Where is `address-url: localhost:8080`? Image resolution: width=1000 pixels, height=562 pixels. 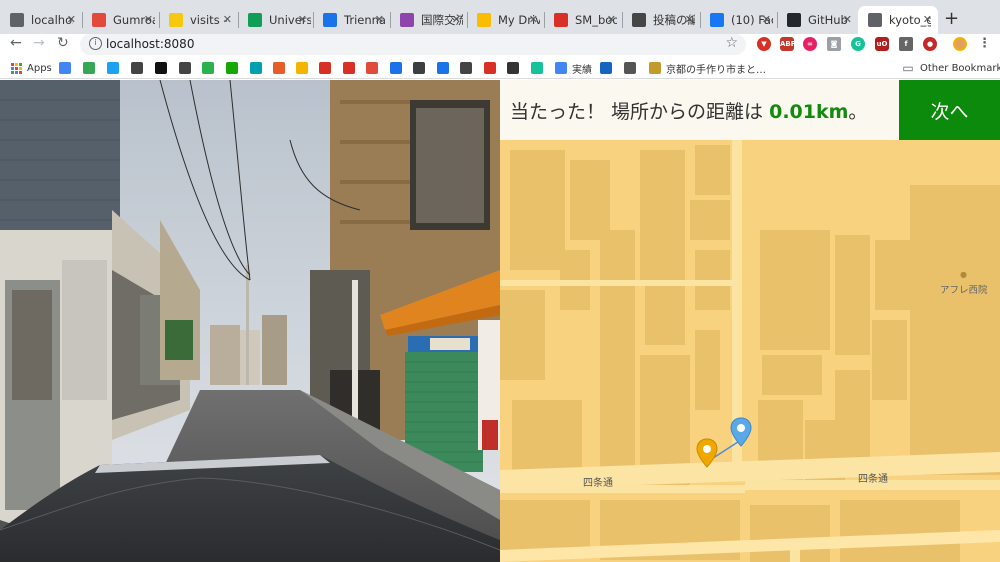
address-url: localhost:8080 is located at coordinates (150, 44).